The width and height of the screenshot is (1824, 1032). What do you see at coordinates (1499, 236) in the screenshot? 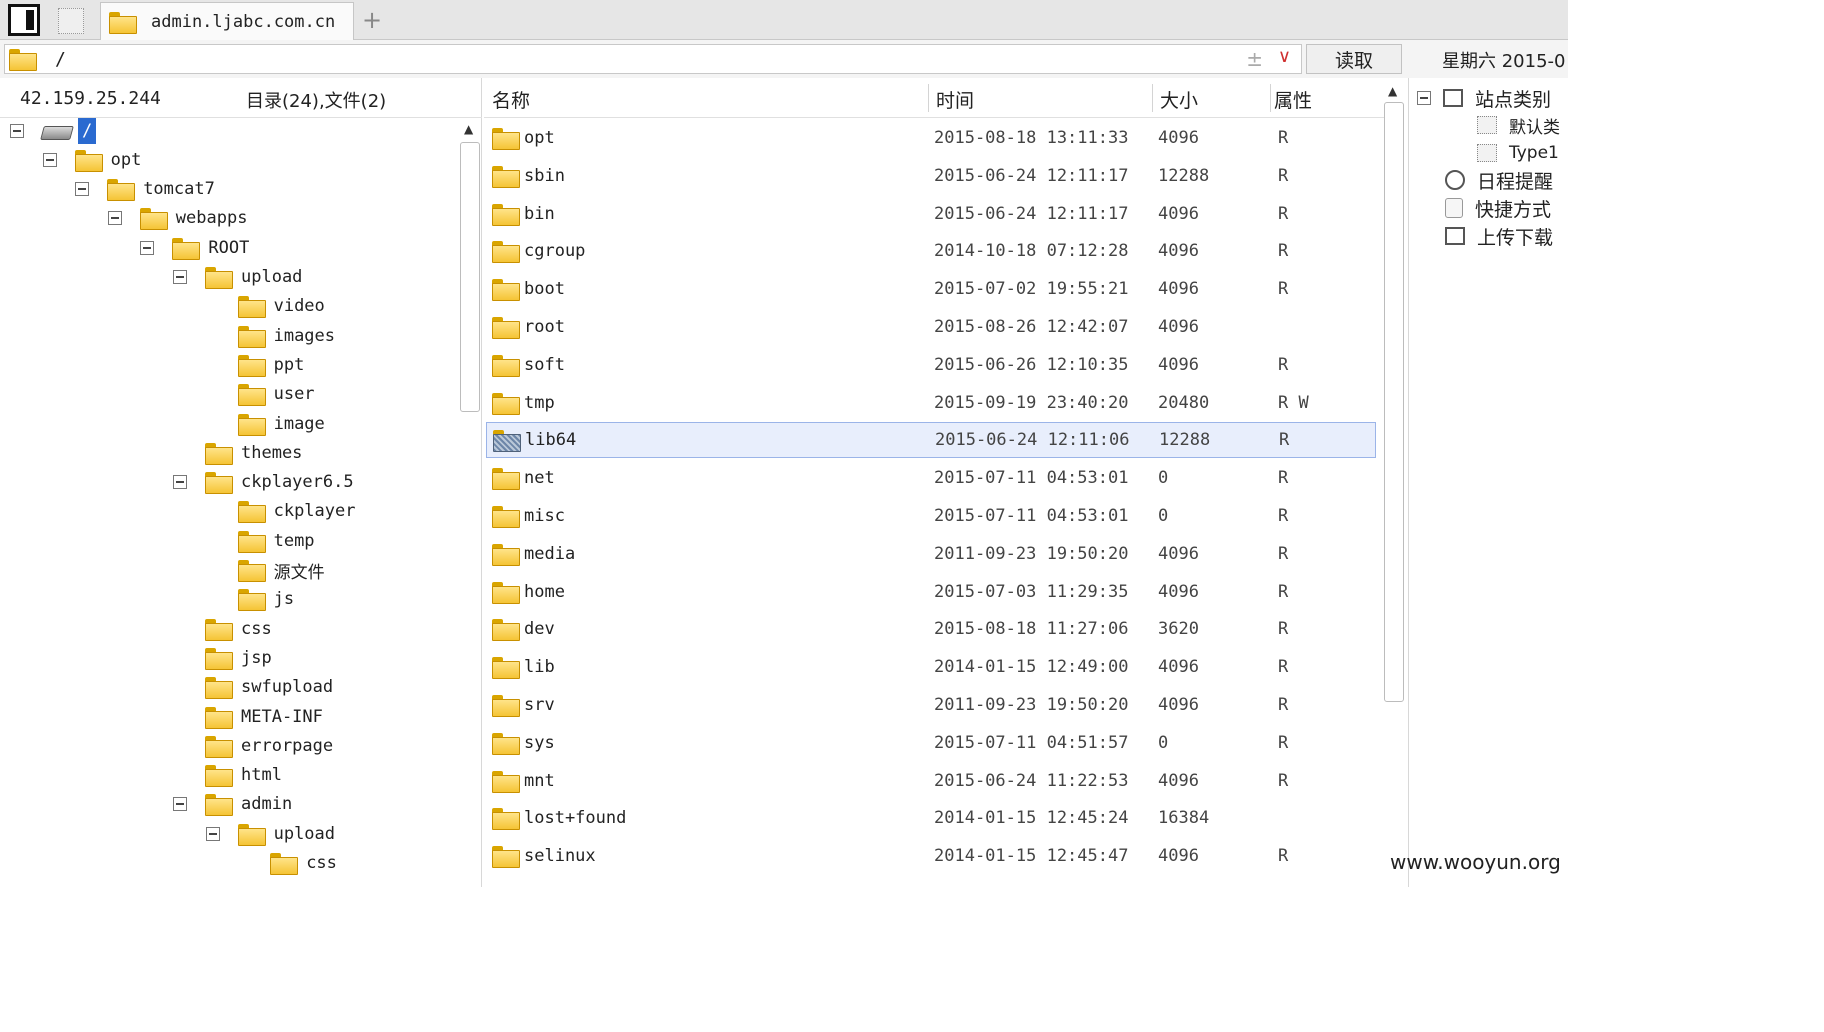
I see `tree-node-transfer: 上传下载` at bounding box center [1499, 236].